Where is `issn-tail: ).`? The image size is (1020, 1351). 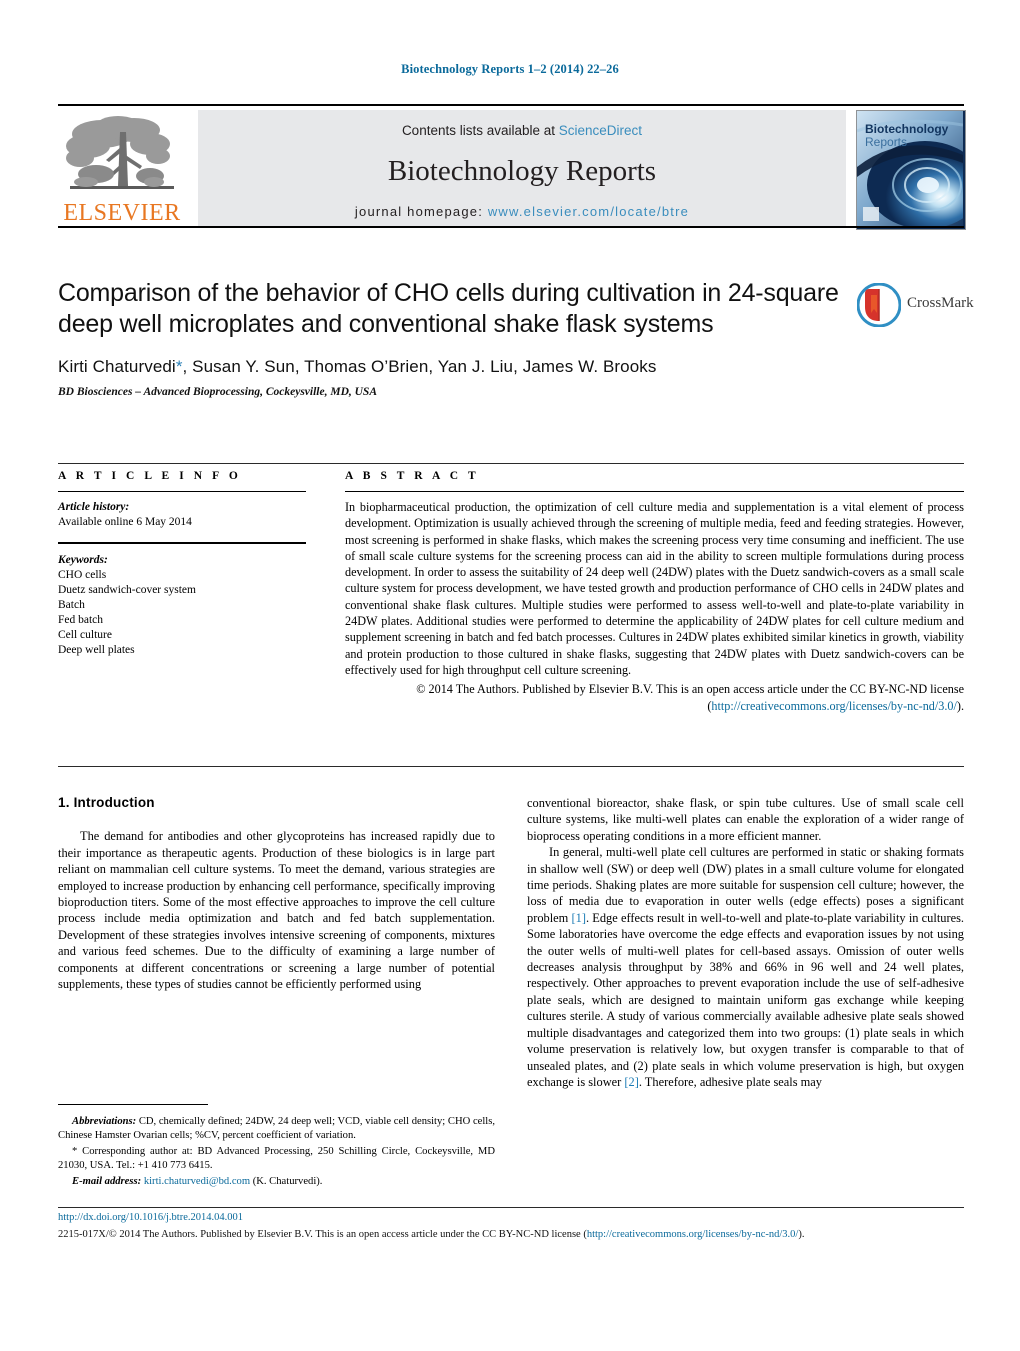 issn-tail: ). is located at coordinates (801, 1234).